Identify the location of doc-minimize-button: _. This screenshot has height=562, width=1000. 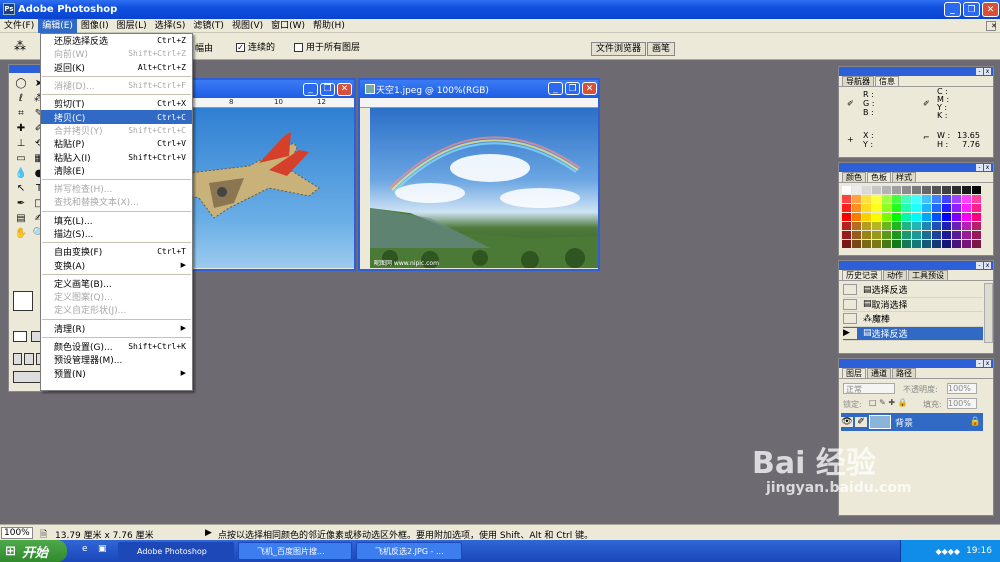
(310, 89).